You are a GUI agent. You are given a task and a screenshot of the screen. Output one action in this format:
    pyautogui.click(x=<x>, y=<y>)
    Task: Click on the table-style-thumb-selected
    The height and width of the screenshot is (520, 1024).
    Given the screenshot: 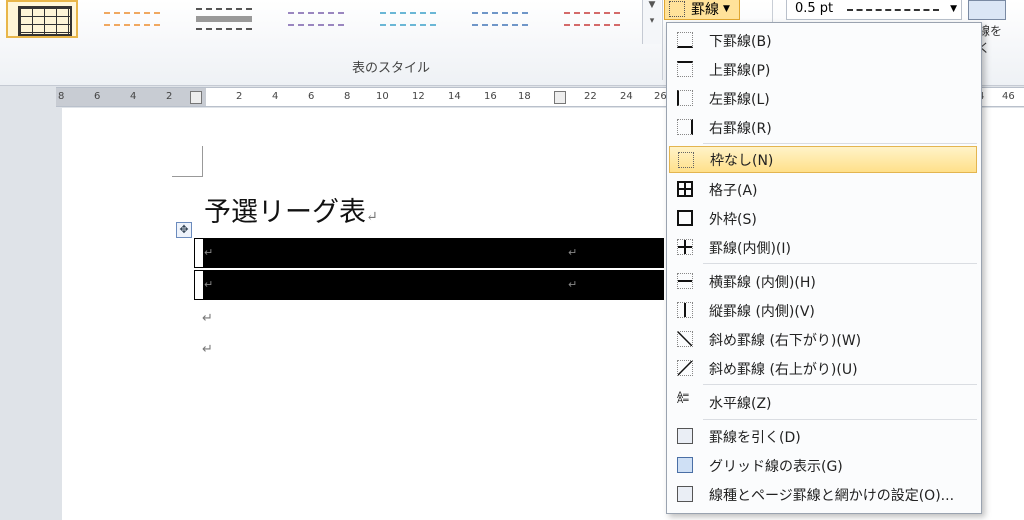 What is the action you would take?
    pyautogui.click(x=42, y=19)
    